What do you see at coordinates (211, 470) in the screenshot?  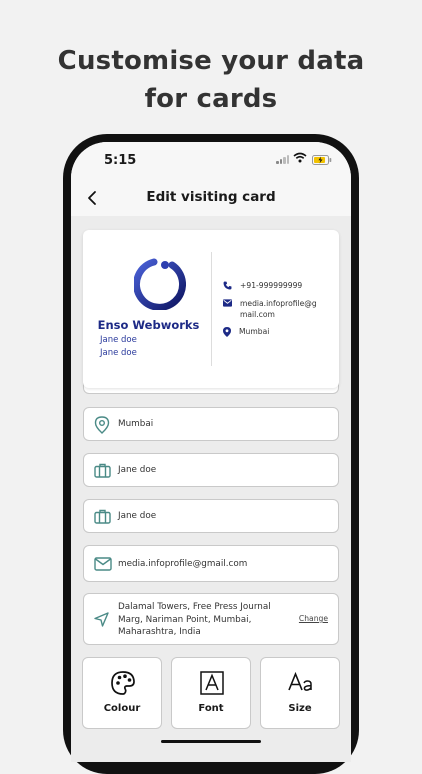 I see `name-field: Jane doe` at bounding box center [211, 470].